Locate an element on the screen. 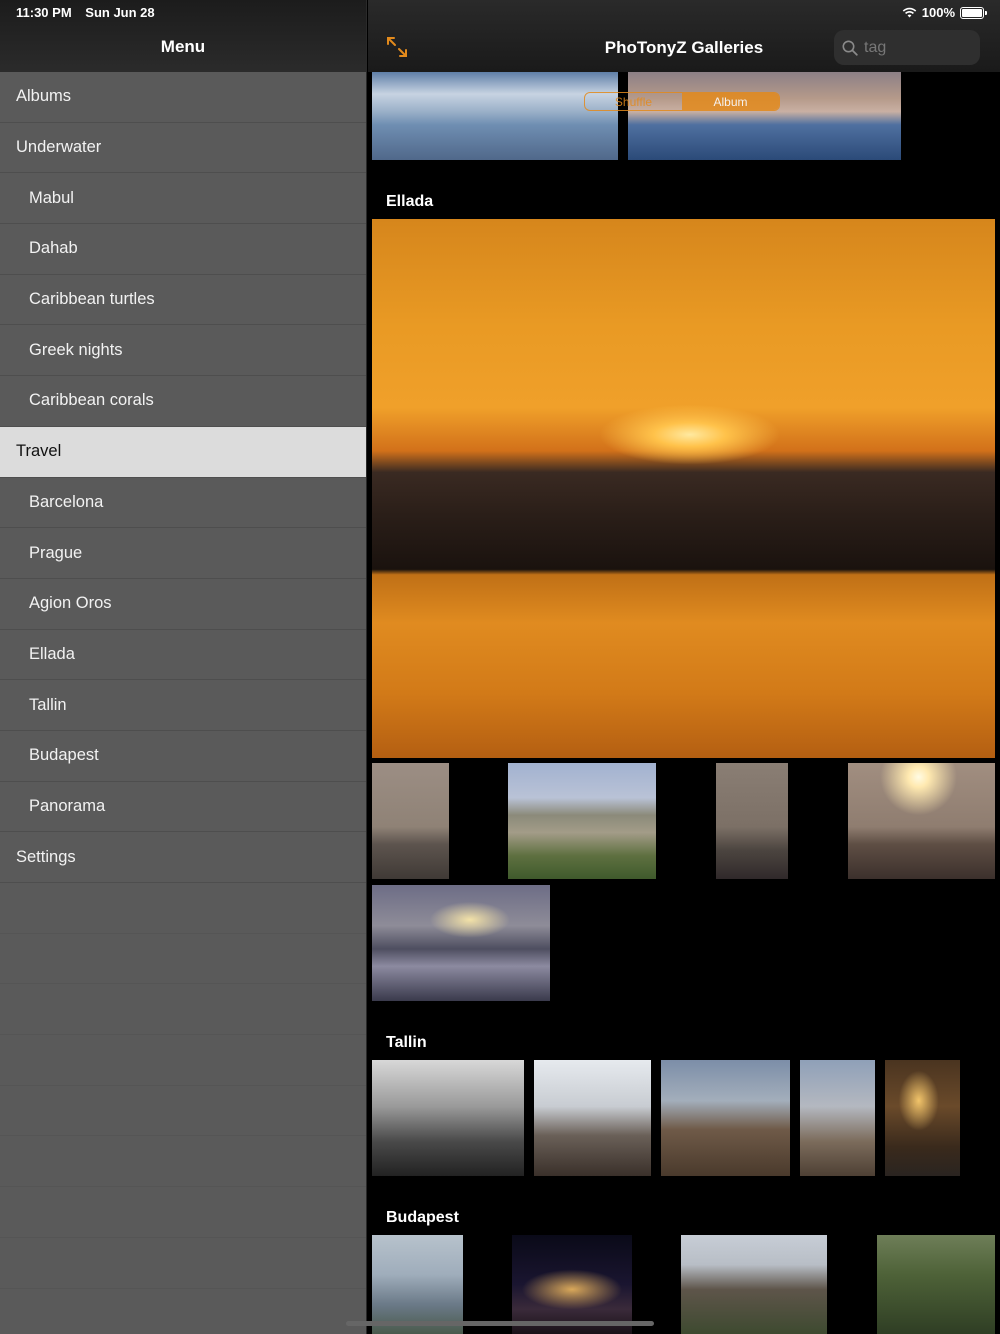 Image resolution: width=1000 pixels, height=1334 pixels. sidebar-item-label: Caribbean corals is located at coordinates (91, 400).